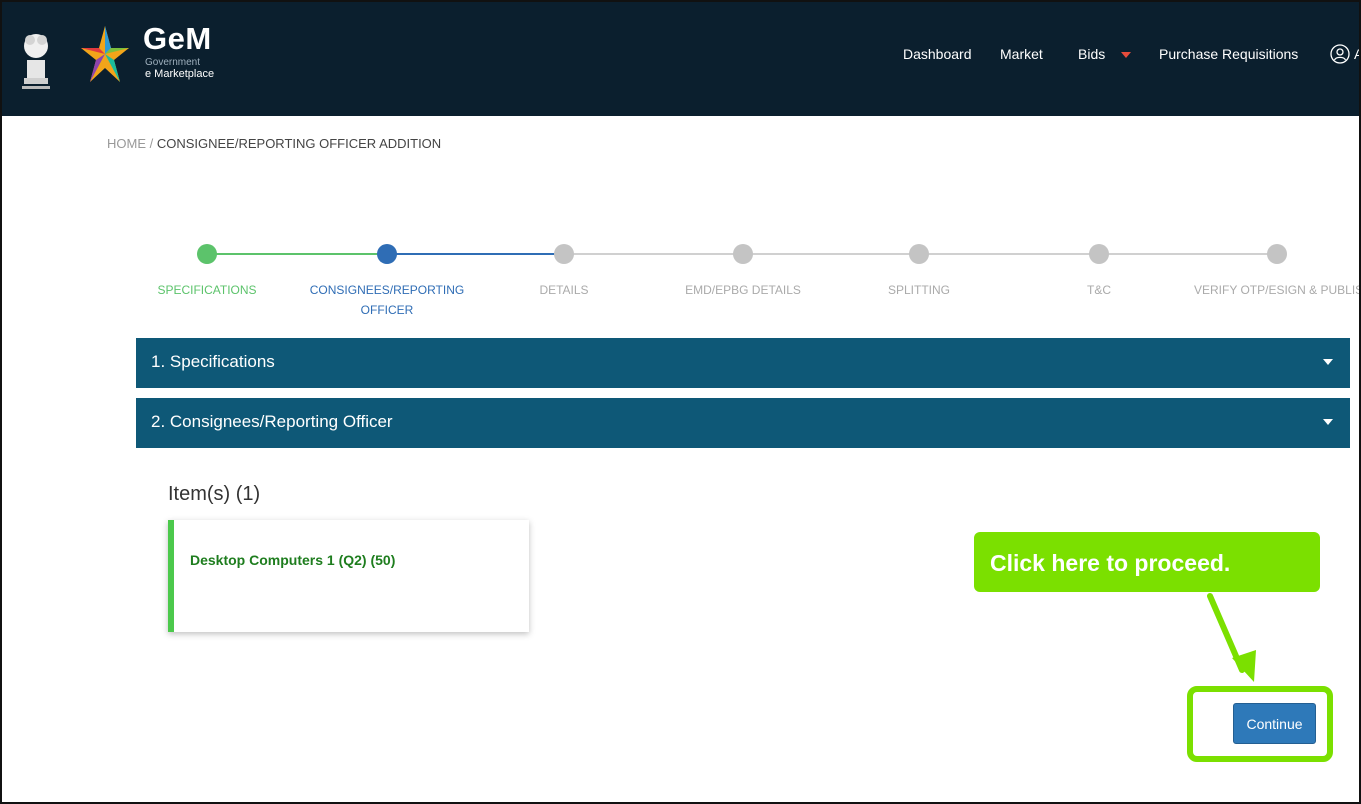 The height and width of the screenshot is (804, 1361). I want to click on section-specifications: 1. Specifications, so click(743, 363).